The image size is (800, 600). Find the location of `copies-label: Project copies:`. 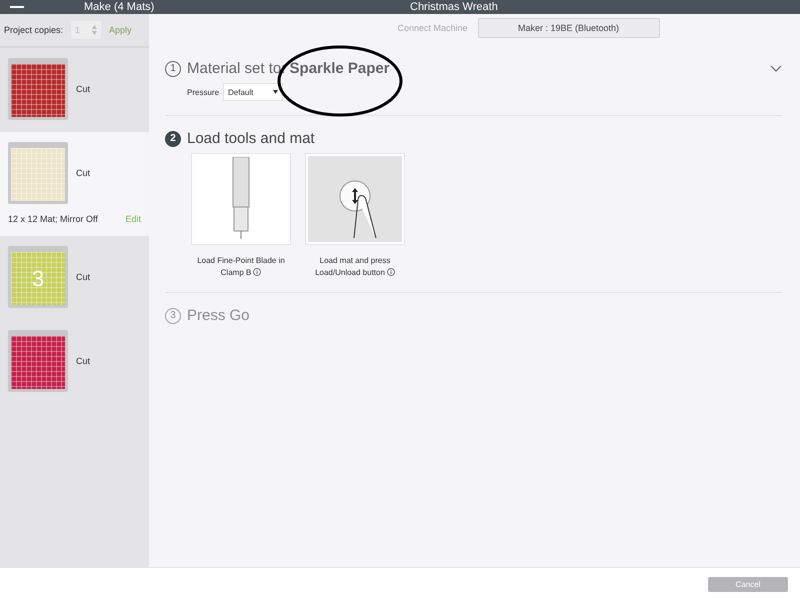

copies-label: Project copies: is located at coordinates (34, 30).